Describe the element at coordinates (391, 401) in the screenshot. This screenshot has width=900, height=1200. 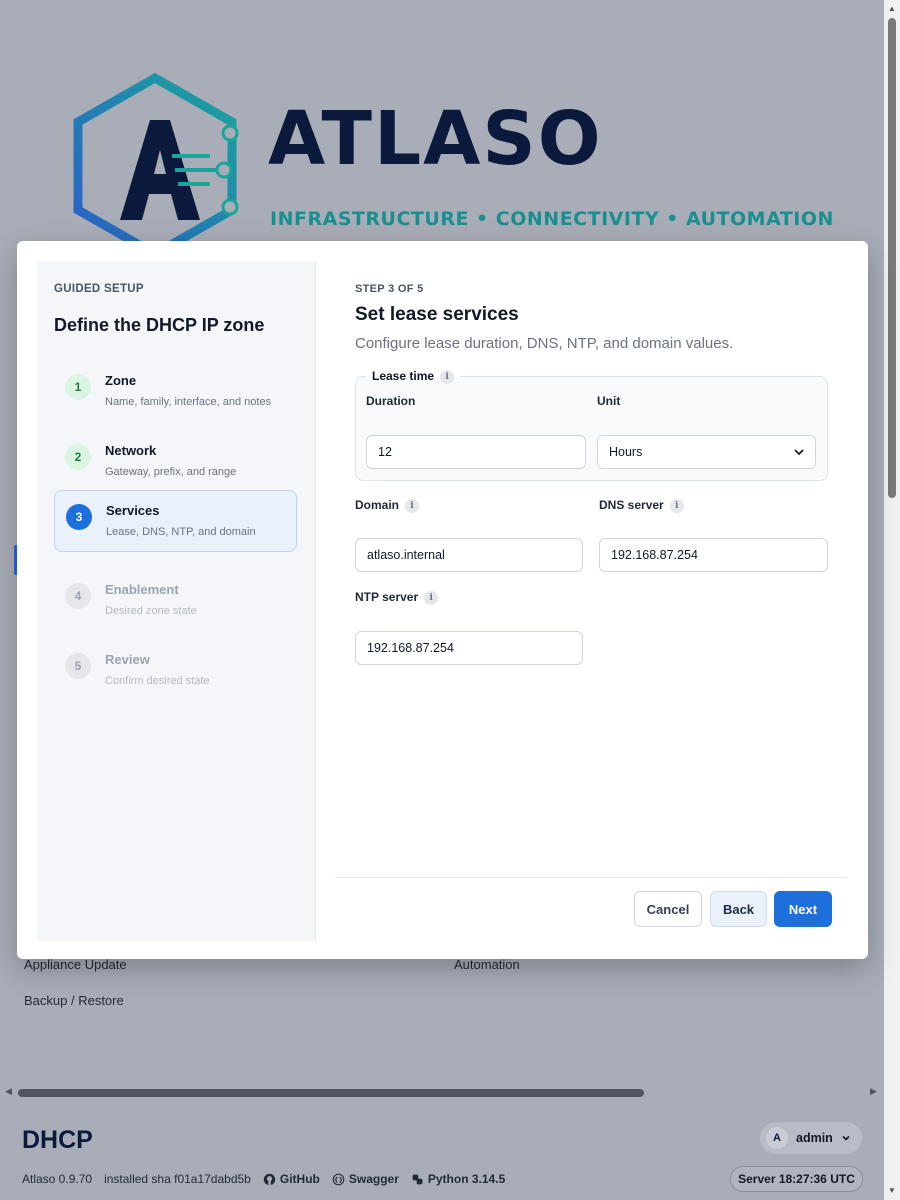
I see `duration-label: Duration` at that location.